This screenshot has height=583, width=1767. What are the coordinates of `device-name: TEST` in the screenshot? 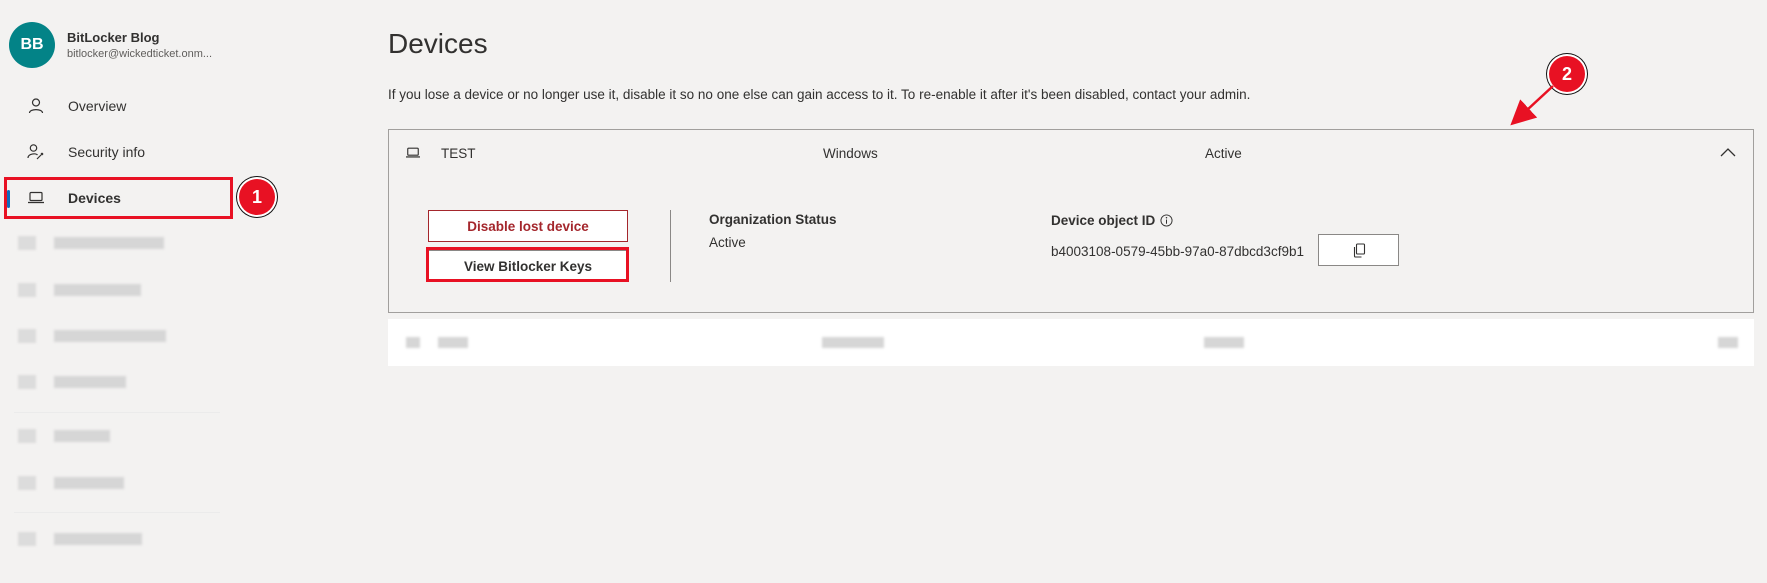 It's located at (458, 153).